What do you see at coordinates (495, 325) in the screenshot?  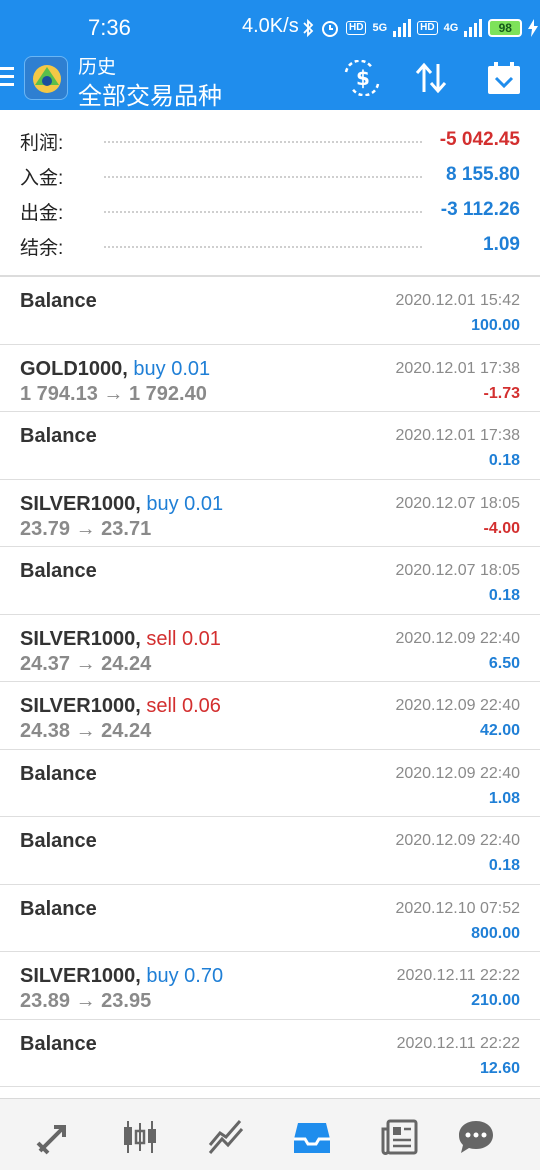 I see `deal-profit: 100.00` at bounding box center [495, 325].